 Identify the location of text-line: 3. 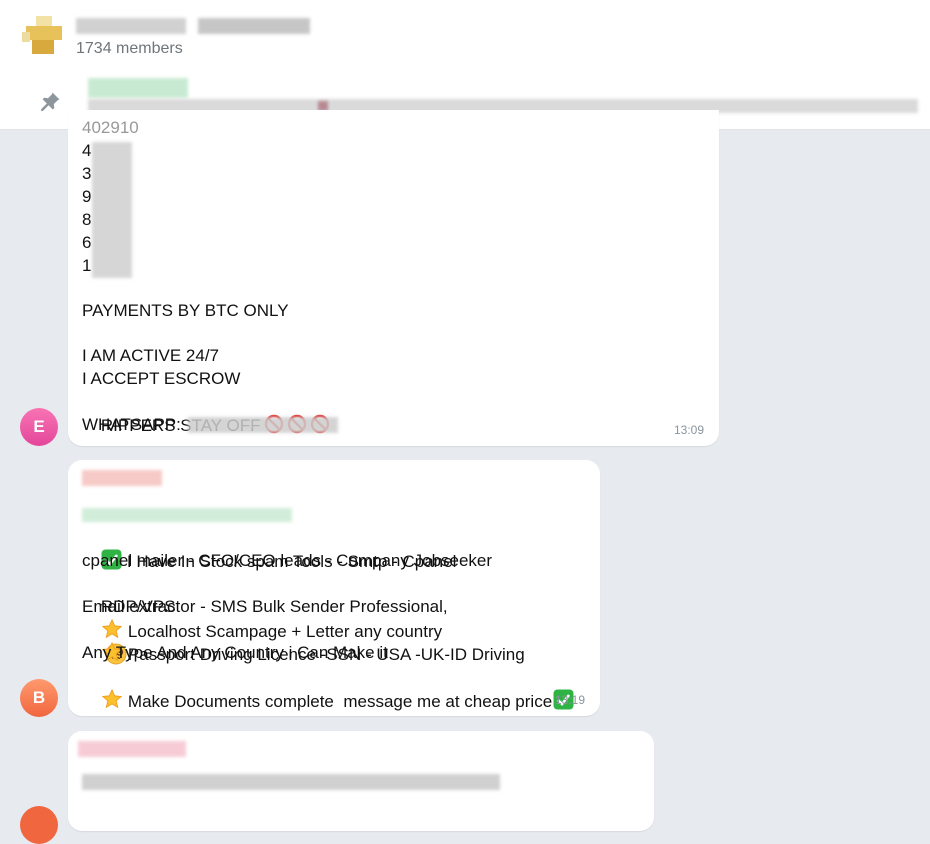
(87, 173).